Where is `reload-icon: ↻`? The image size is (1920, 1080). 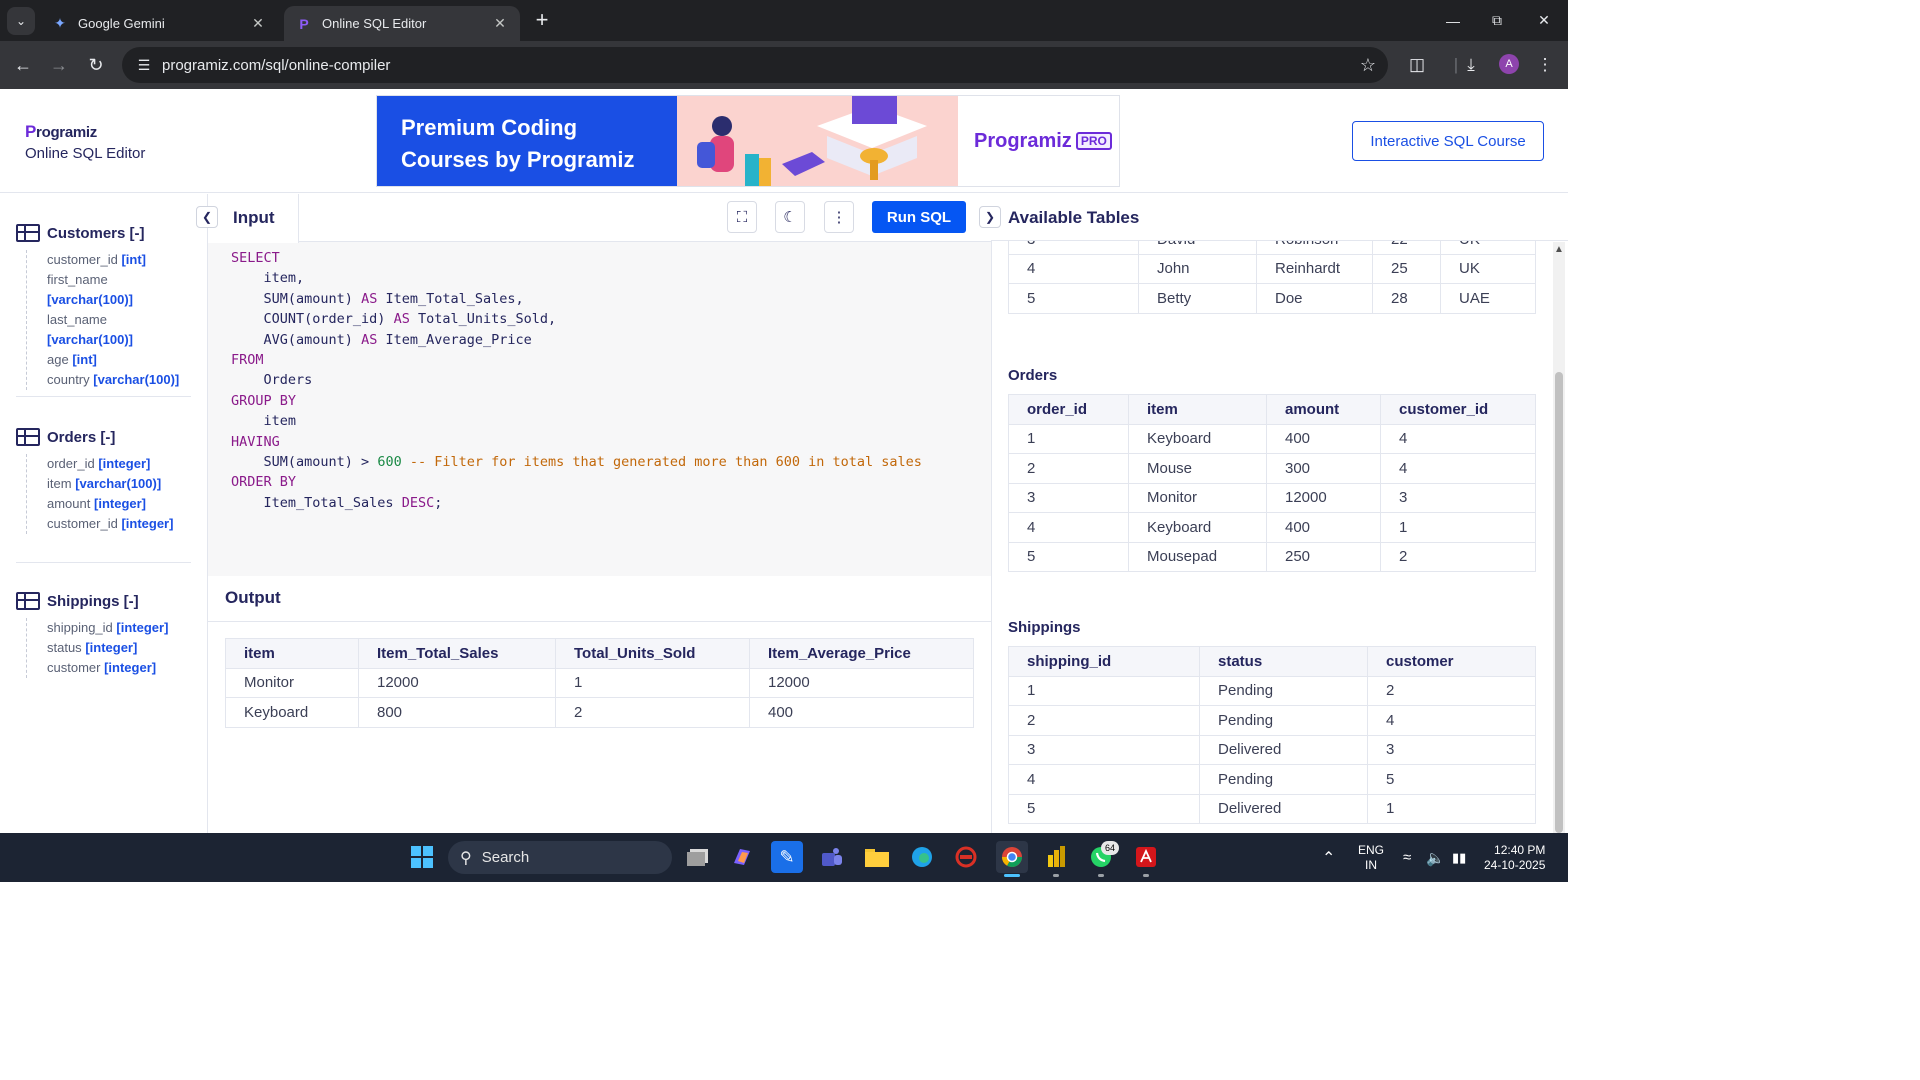 reload-icon: ↻ is located at coordinates (96, 65).